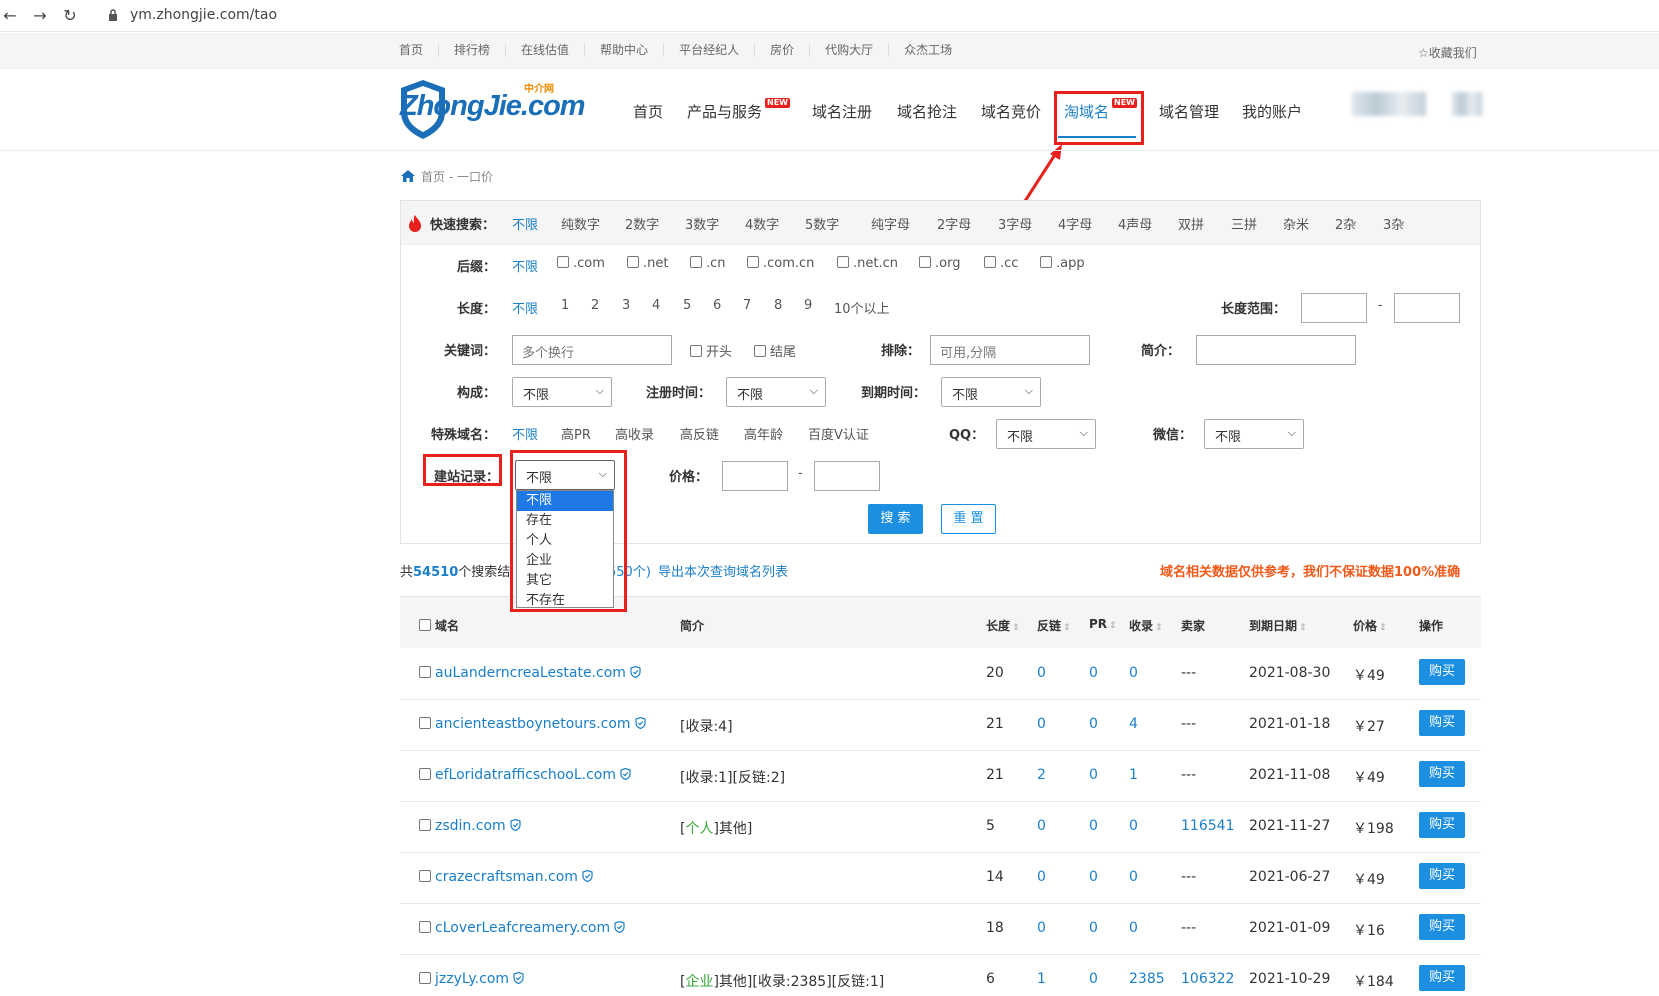 This screenshot has width=1659, height=996. Describe the element at coordinates (1147, 979) in the screenshot. I see `row-indexed: 2385` at that location.